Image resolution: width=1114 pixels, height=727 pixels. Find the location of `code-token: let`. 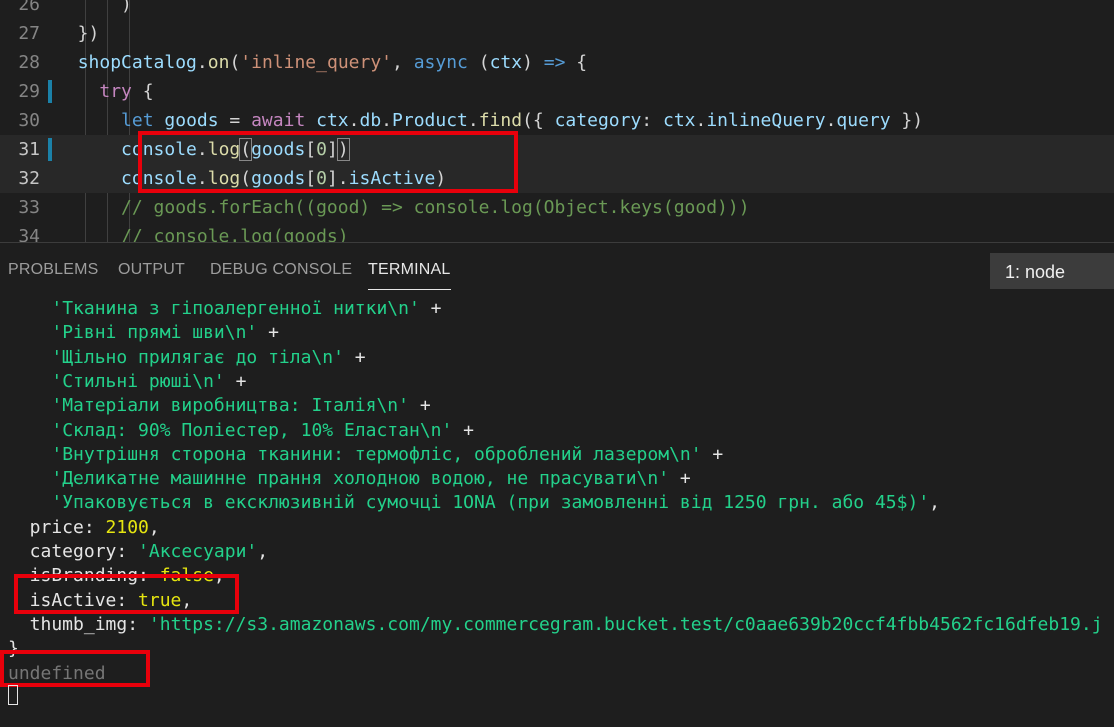

code-token: let is located at coordinates (137, 120).